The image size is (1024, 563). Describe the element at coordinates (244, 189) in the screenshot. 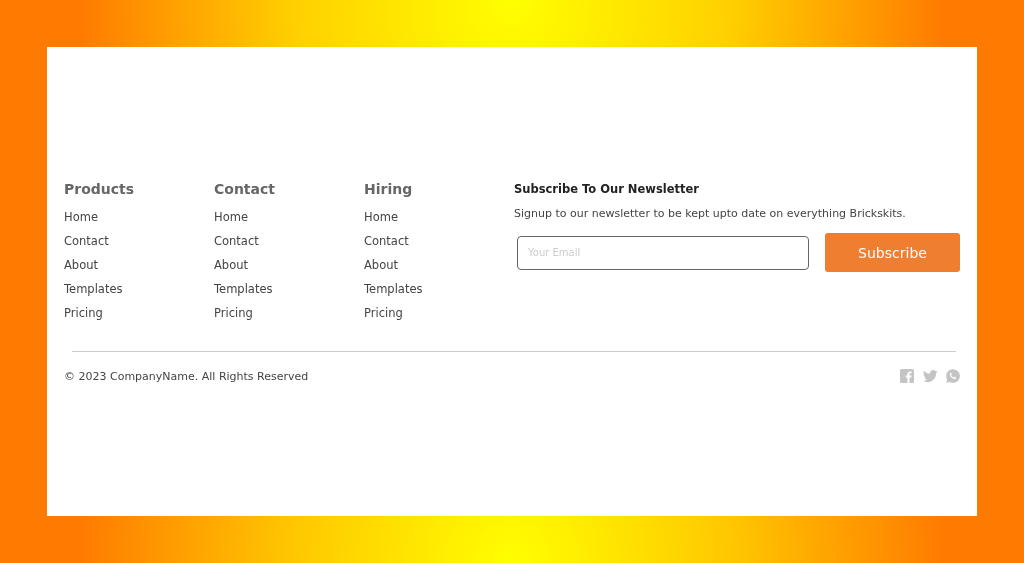

I see `column-heading: Contact` at that location.